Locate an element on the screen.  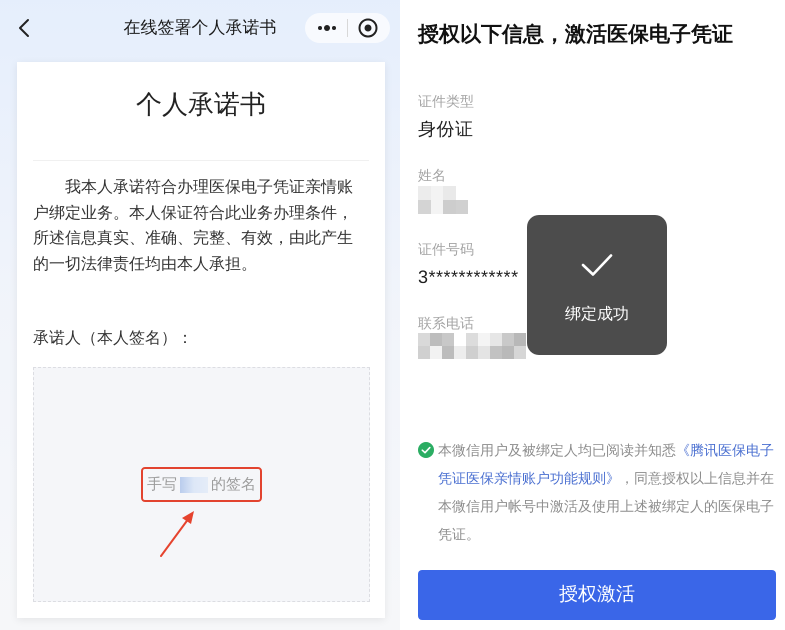
signature-hint: 的签名 is located at coordinates (233, 484).